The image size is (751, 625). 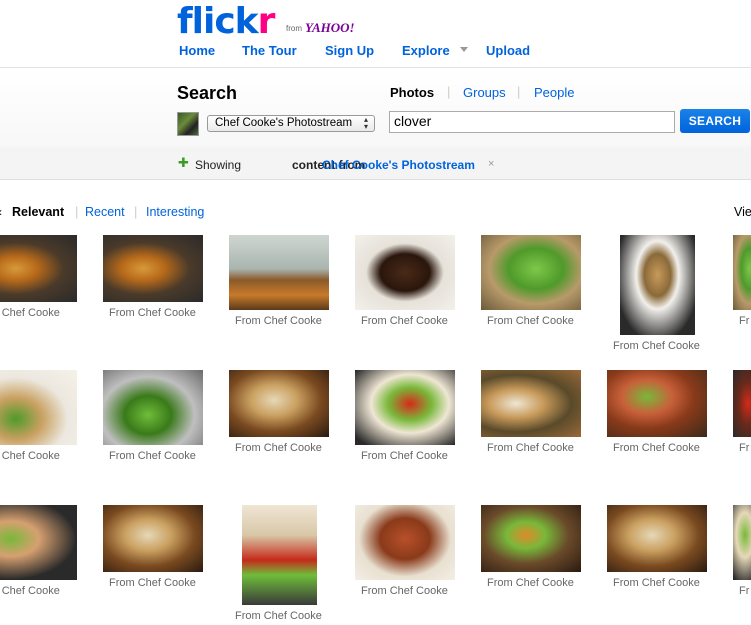 I want to click on tab-photos: Photos, so click(x=412, y=92).